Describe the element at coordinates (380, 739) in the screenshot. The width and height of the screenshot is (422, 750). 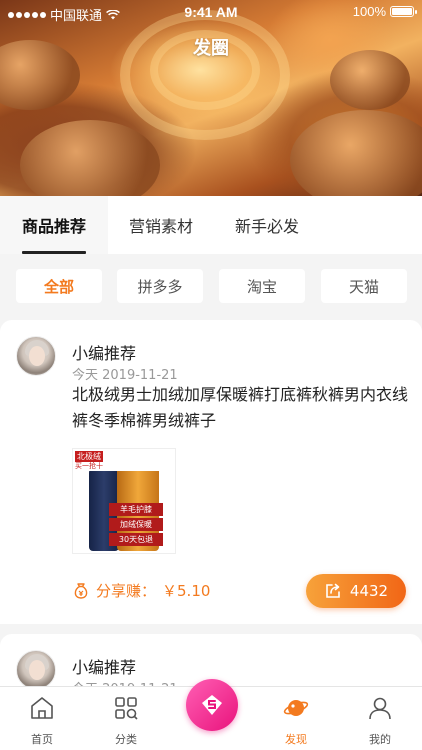
I see `nav-label: 我的` at that location.